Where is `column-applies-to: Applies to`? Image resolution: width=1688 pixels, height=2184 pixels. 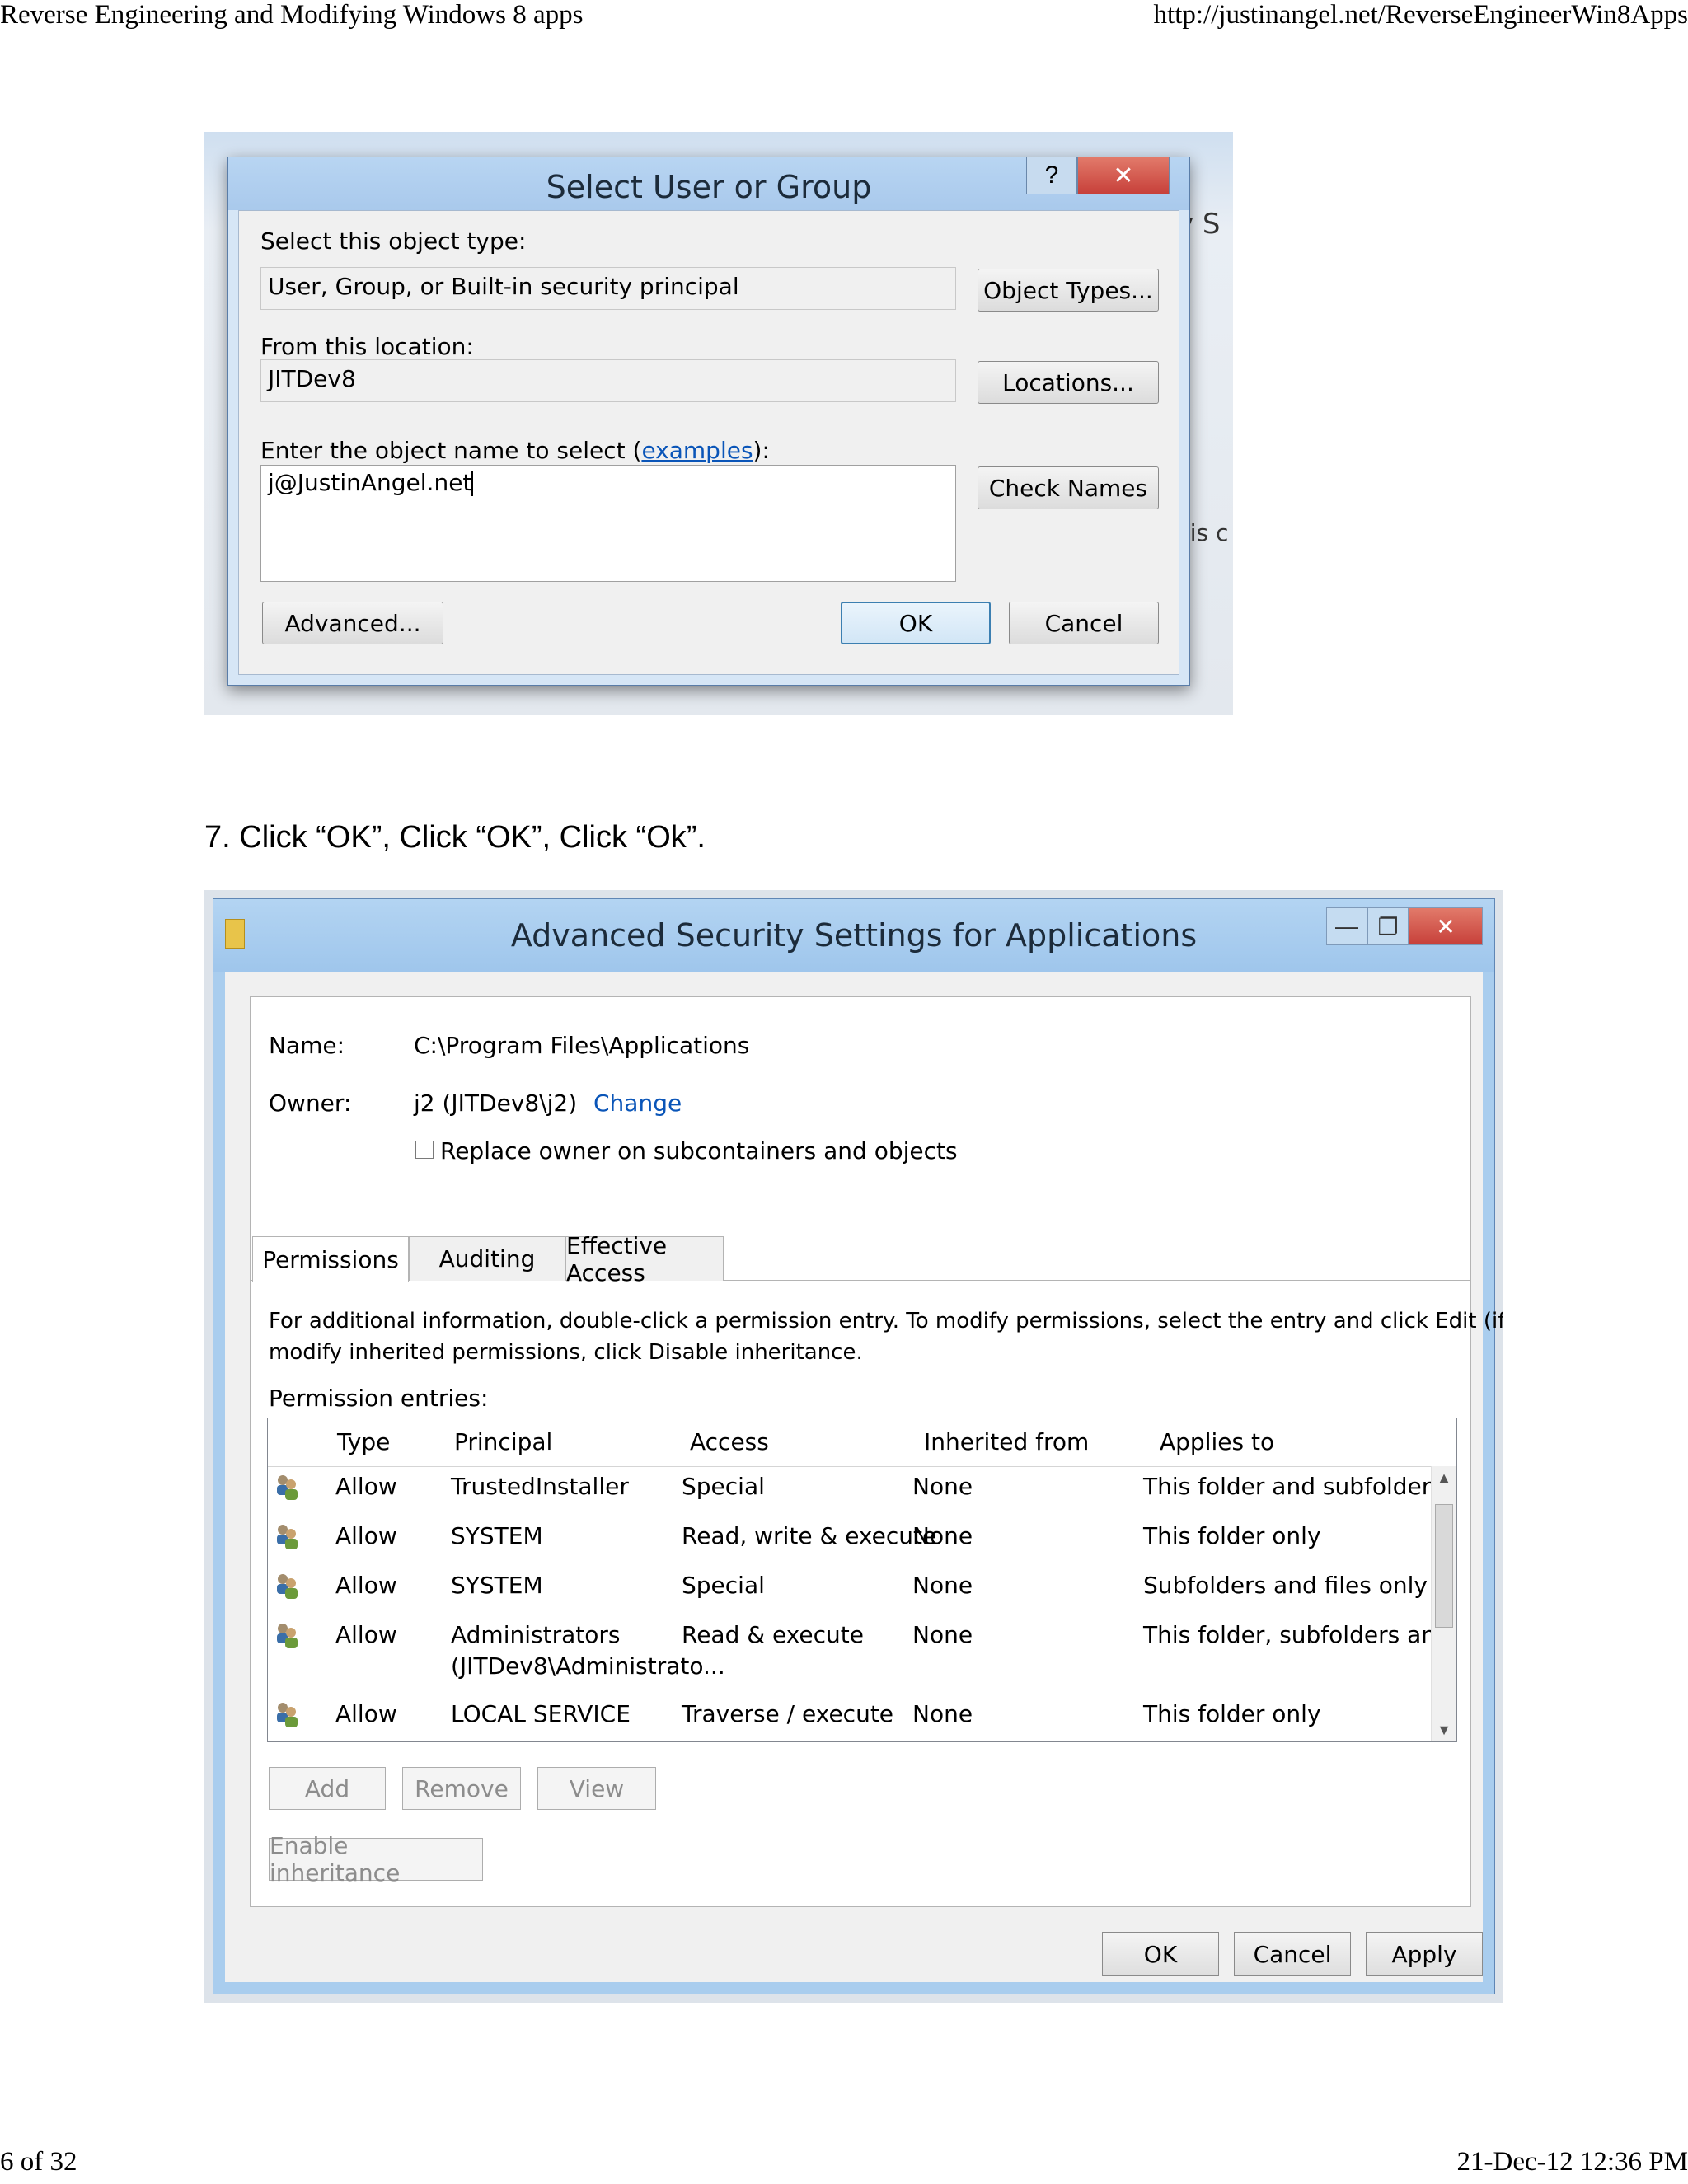
column-applies-to: Applies to is located at coordinates (1217, 1441).